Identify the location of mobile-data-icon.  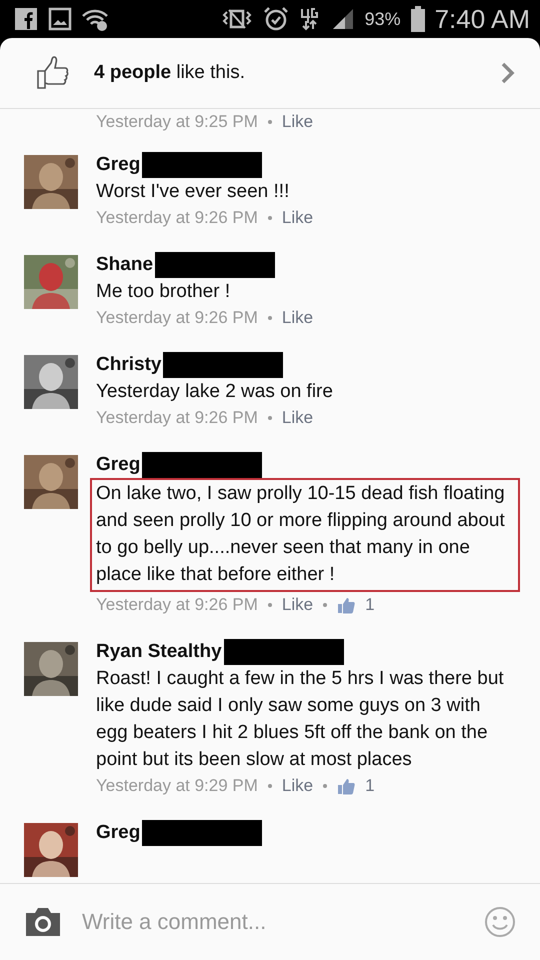
(309, 19).